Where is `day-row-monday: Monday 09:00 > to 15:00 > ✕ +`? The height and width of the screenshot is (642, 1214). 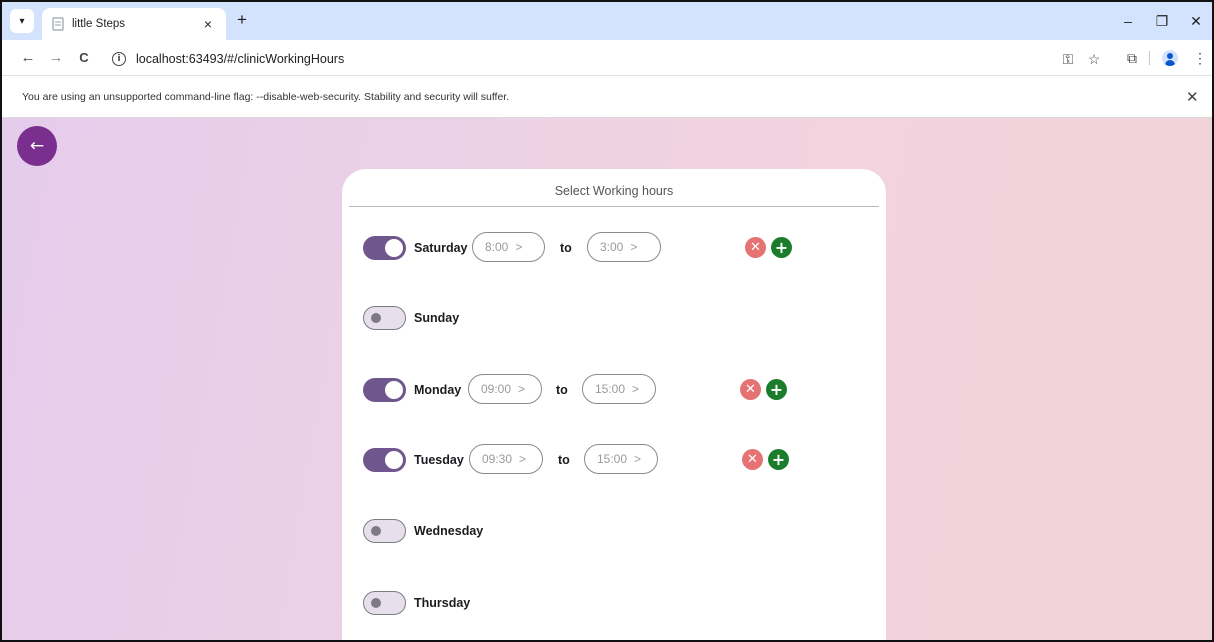 day-row-monday: Monday 09:00 > to 15:00 > ✕ + is located at coordinates (614, 390).